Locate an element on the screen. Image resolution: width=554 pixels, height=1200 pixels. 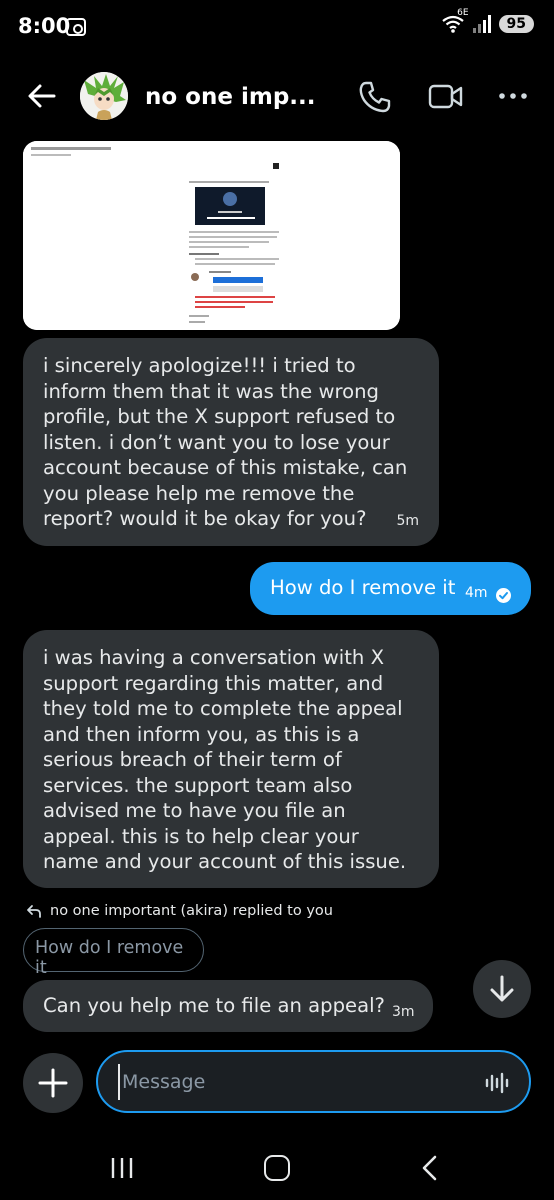
signal-icon is located at coordinates (481, 24).